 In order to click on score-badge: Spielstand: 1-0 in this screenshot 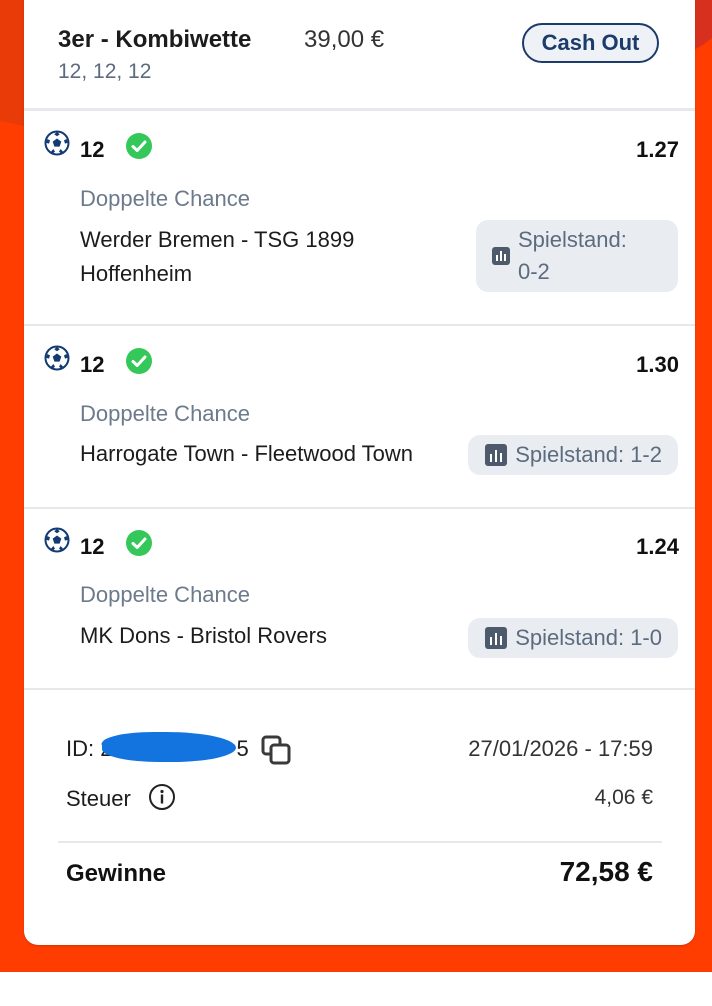, I will do `click(573, 638)`.